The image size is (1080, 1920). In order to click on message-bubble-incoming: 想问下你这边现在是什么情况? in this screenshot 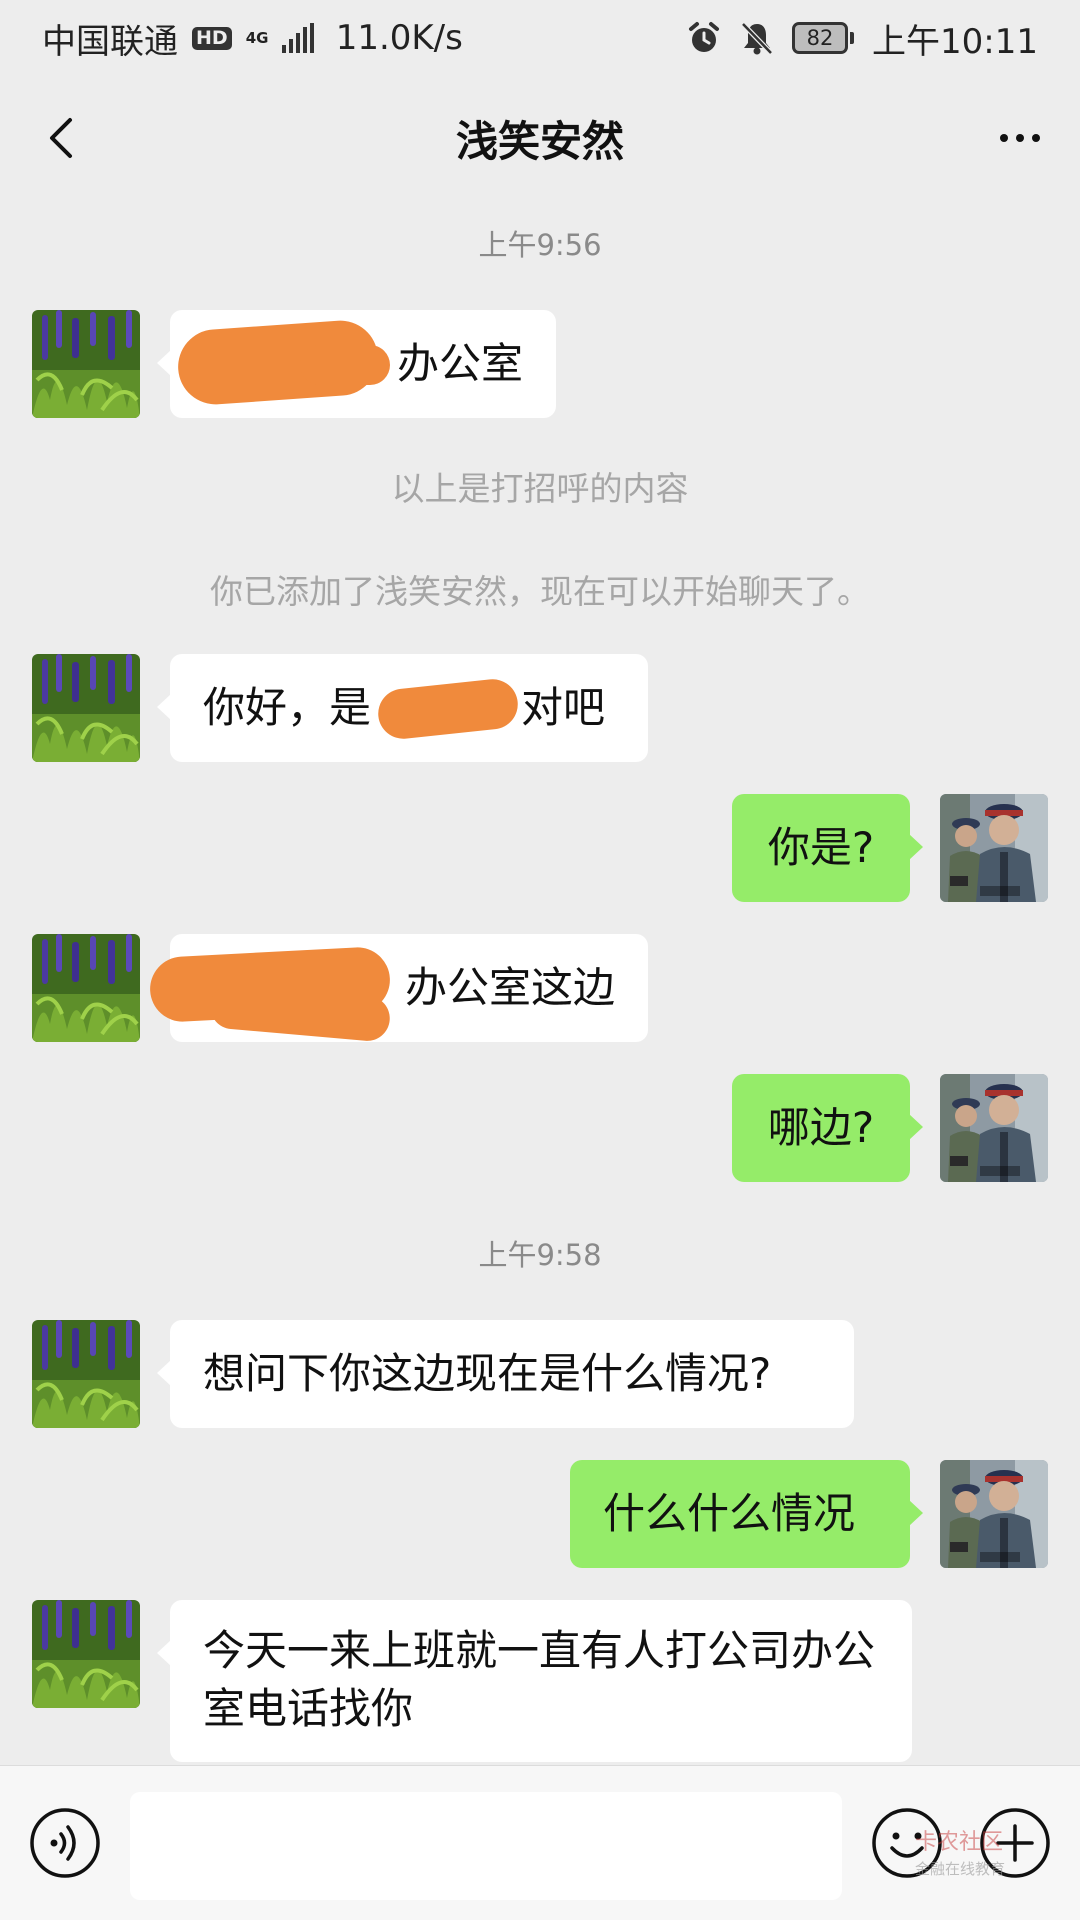, I will do `click(505, 1374)`.